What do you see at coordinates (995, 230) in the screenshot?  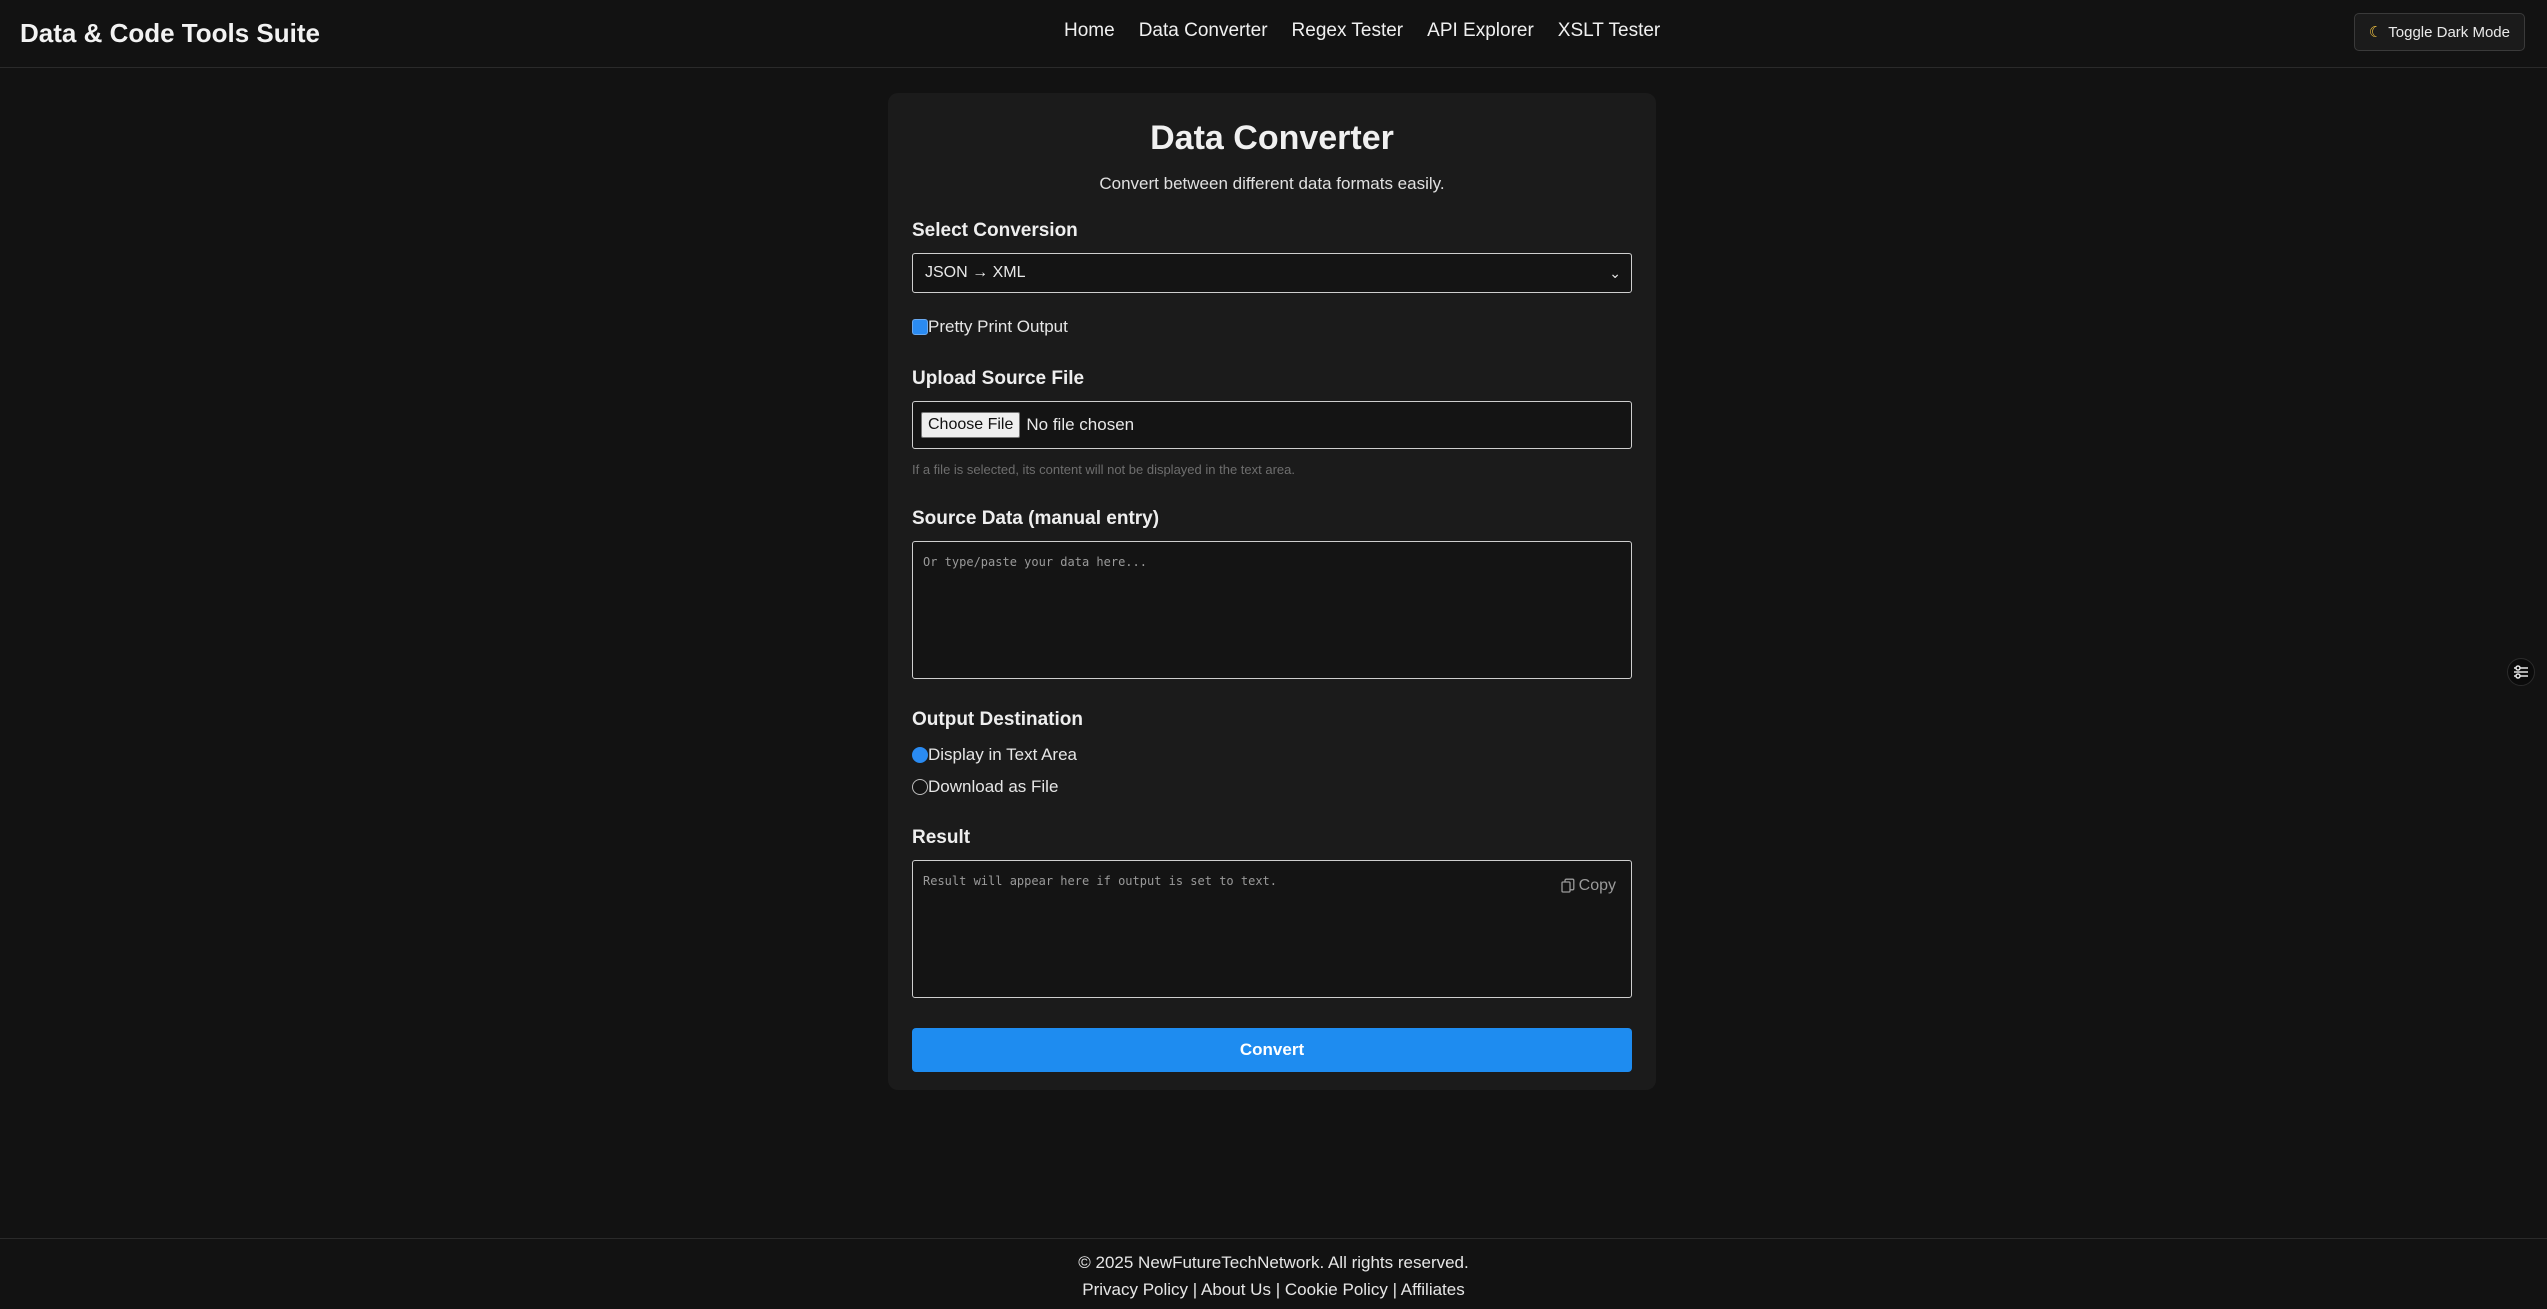 I see `select-conversion-label: Select Conversion` at bounding box center [995, 230].